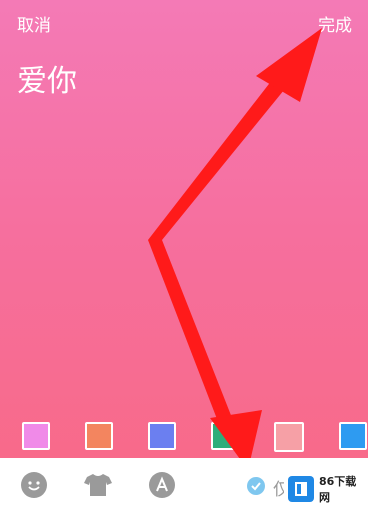 The height and width of the screenshot is (513, 368). I want to click on sticker-tool, so click(34, 485).